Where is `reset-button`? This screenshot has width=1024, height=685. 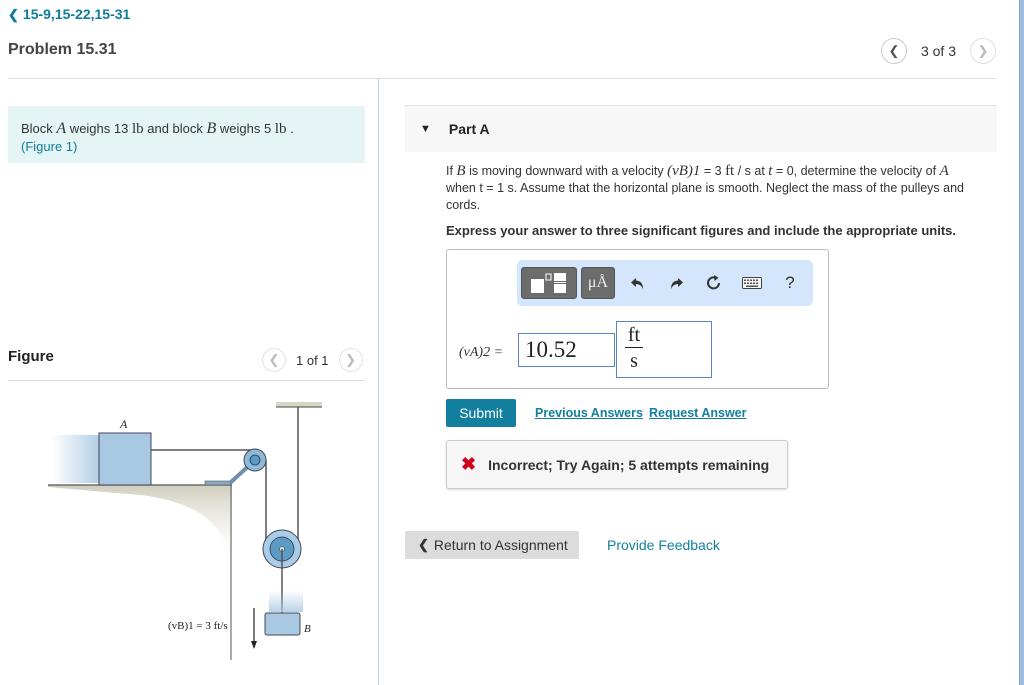
reset-button is located at coordinates (714, 283).